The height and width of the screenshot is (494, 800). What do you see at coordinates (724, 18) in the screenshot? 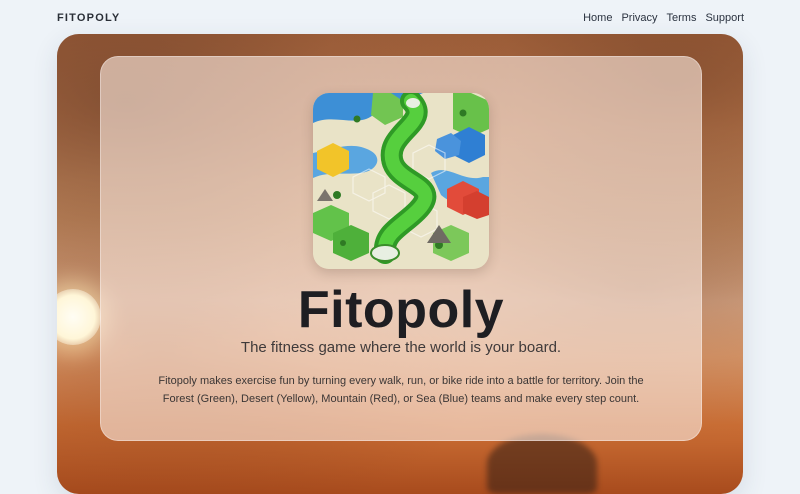
I see `nav-link-support: Support` at bounding box center [724, 18].